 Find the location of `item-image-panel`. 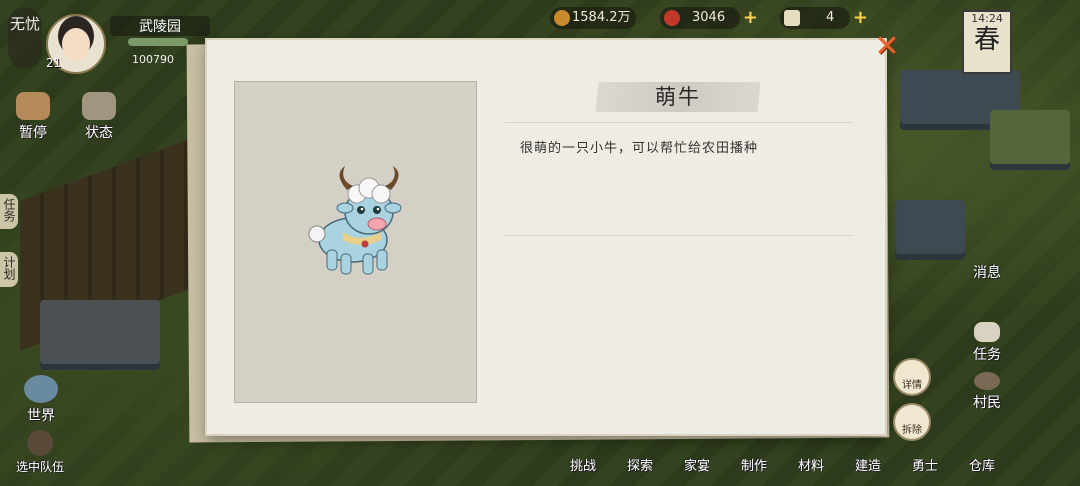

item-image-panel is located at coordinates (355, 242).